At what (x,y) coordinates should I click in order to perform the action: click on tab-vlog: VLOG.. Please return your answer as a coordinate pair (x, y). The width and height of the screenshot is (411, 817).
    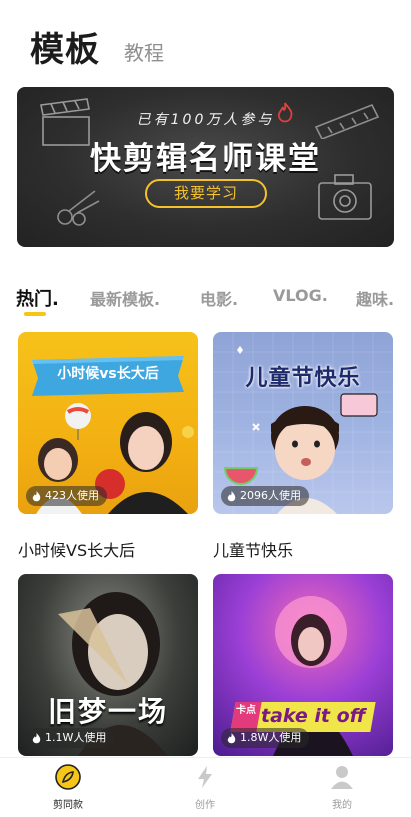
    Looking at the image, I should click on (300, 295).